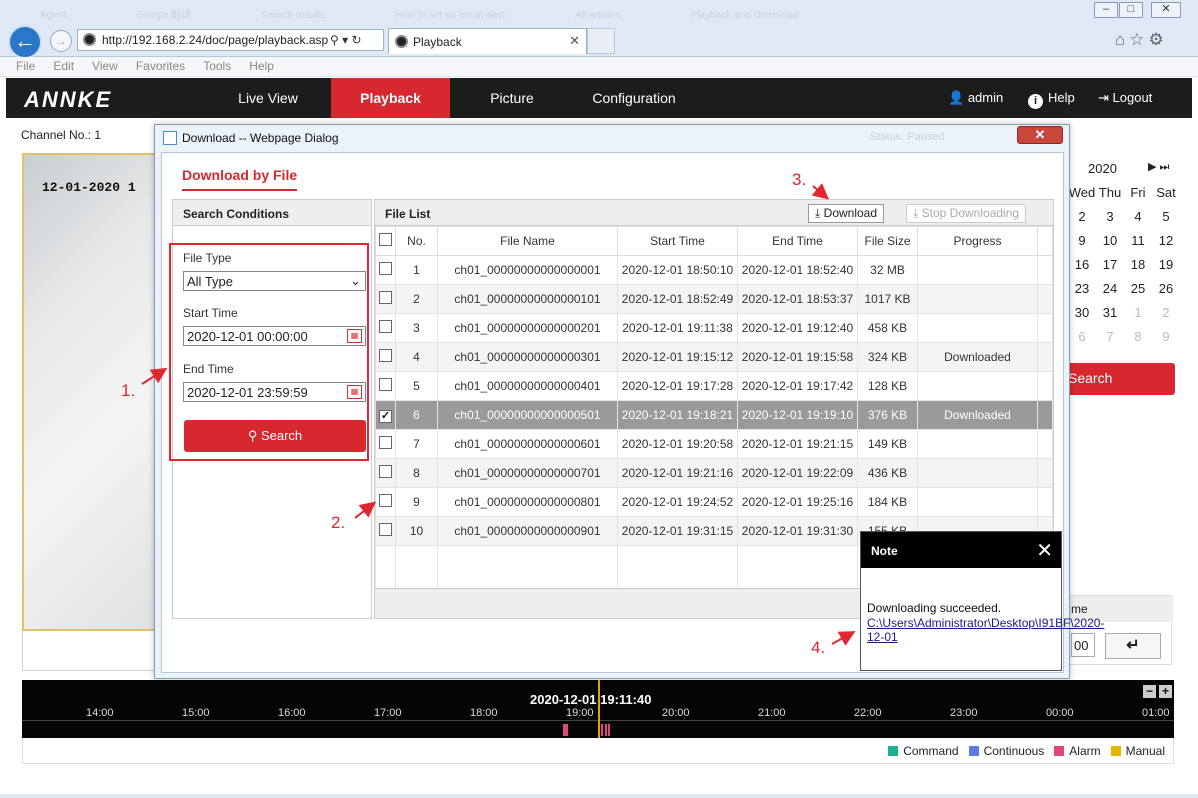 The image size is (1198, 798). Describe the element at coordinates (1118, 379) in the screenshot. I see `playback-search-button: Search` at that location.